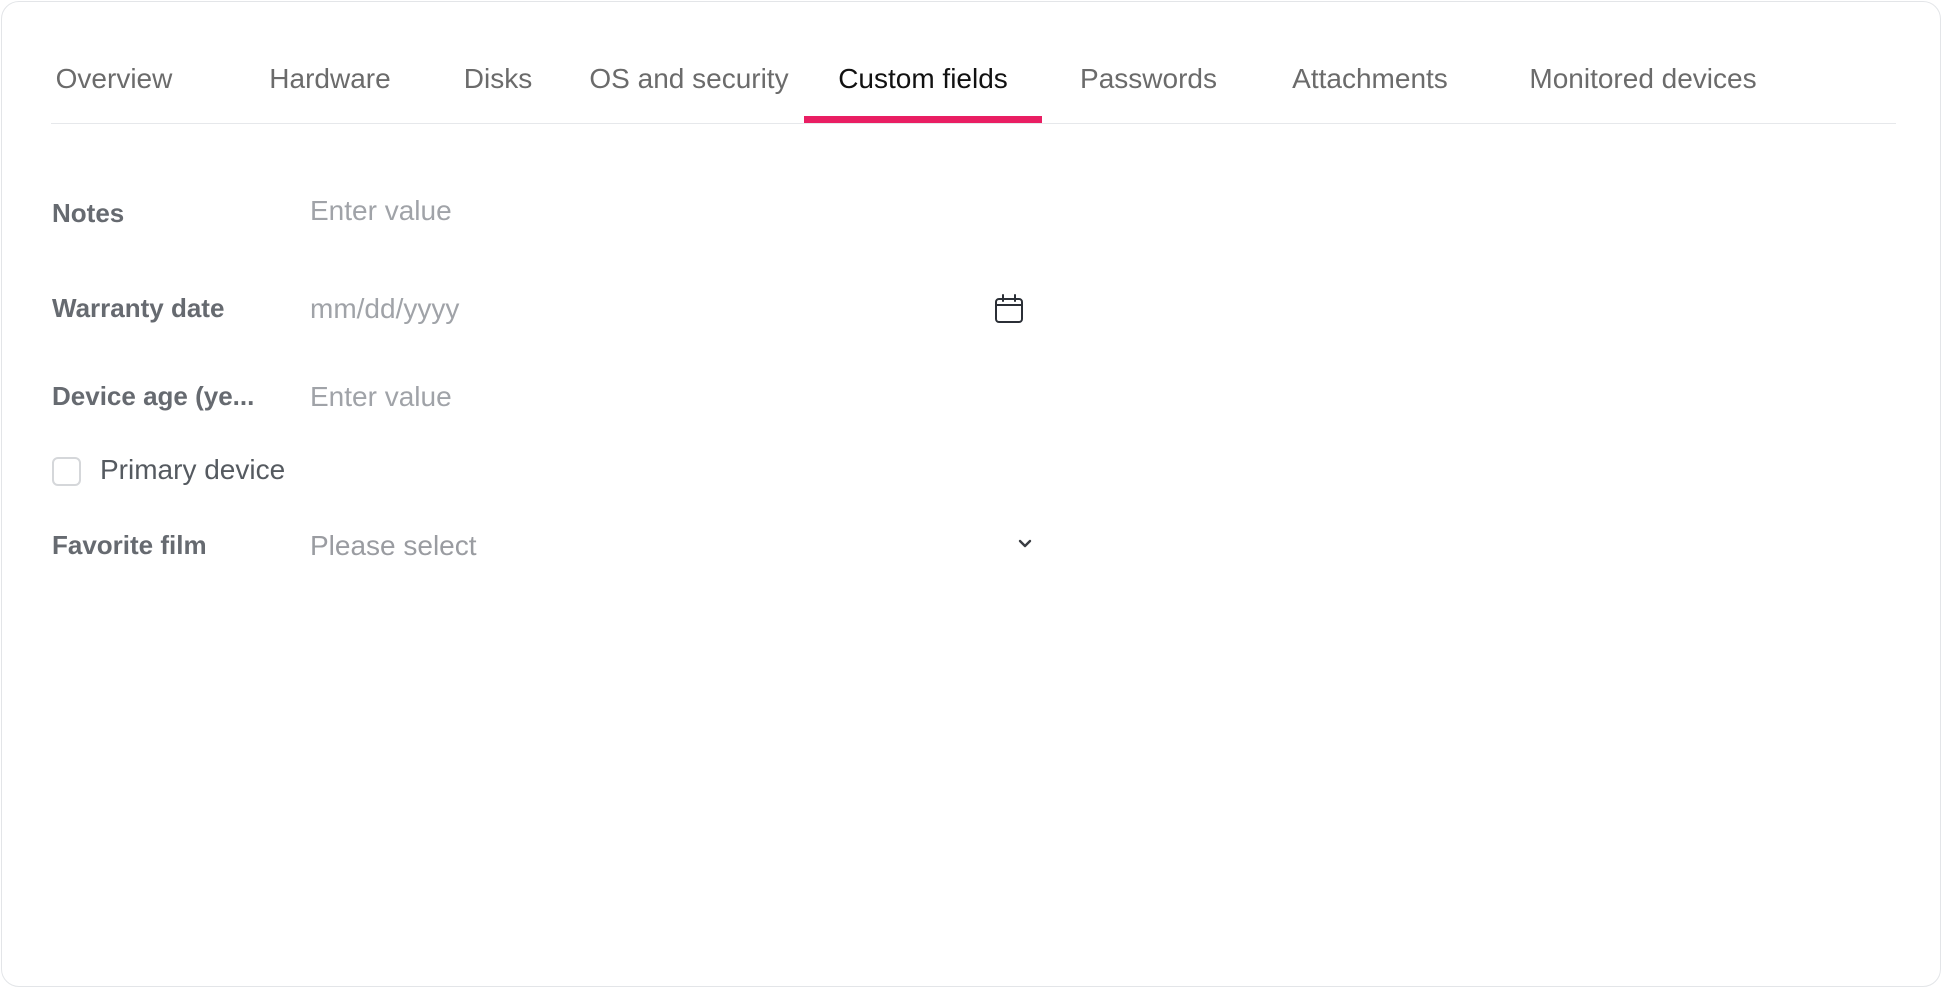  Describe the element at coordinates (66, 471) in the screenshot. I see `primary-device-checkbox` at that location.